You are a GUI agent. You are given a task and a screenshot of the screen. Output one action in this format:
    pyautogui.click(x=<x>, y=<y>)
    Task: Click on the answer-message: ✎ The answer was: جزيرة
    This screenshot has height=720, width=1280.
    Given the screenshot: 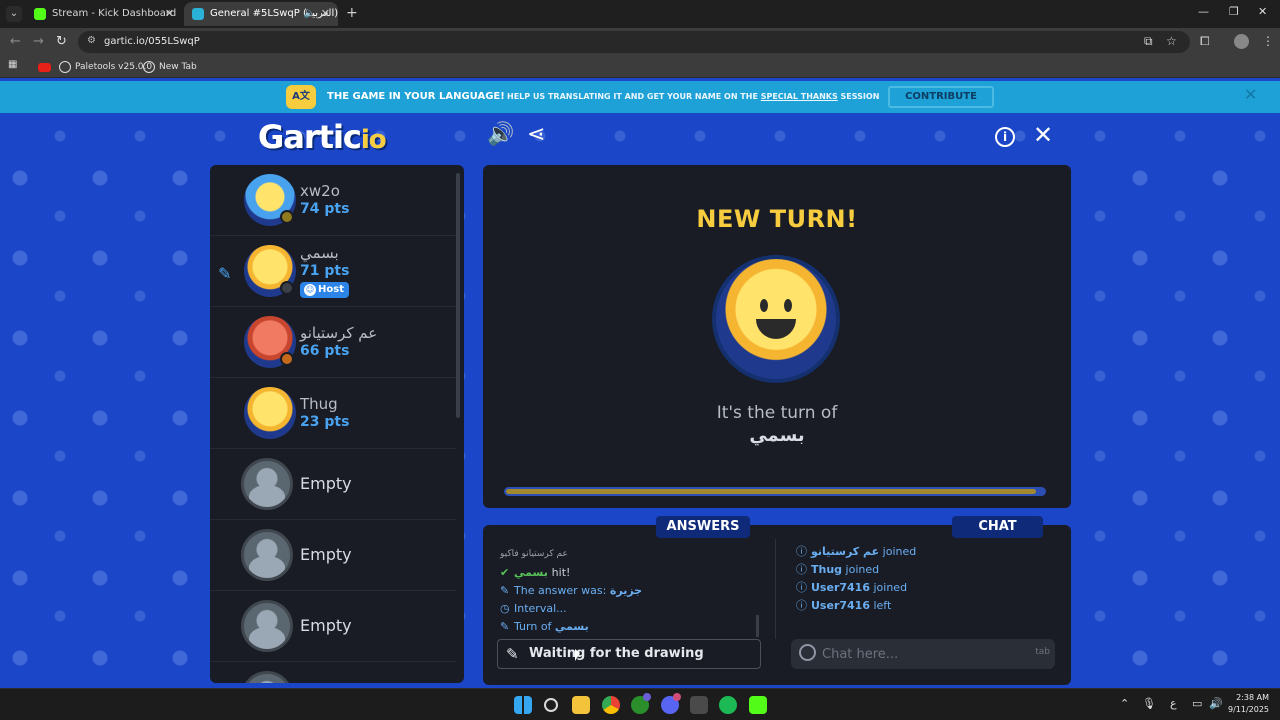 What is the action you would take?
    pyautogui.click(x=571, y=590)
    